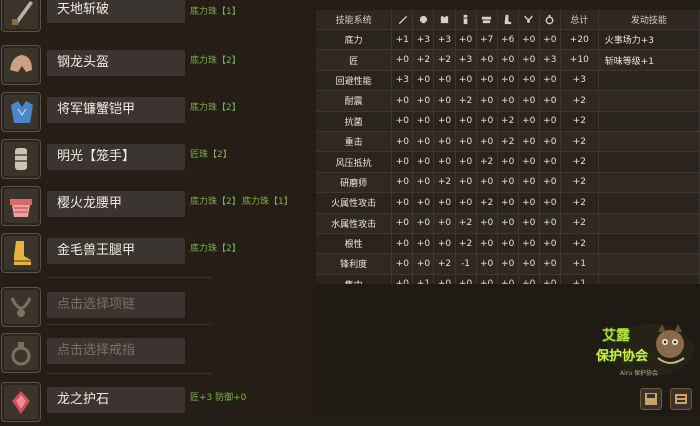 This screenshot has width=700, height=426. What do you see at coordinates (215, 12) in the screenshot?
I see `jewel-label: 底力珠【1】` at bounding box center [215, 12].